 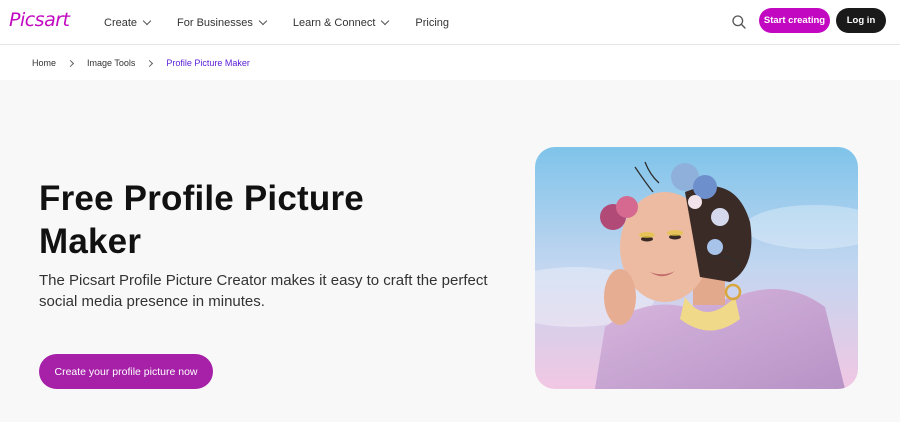 What do you see at coordinates (208, 63) in the screenshot?
I see `breadcrumb-current-page: Profile Picture Maker` at bounding box center [208, 63].